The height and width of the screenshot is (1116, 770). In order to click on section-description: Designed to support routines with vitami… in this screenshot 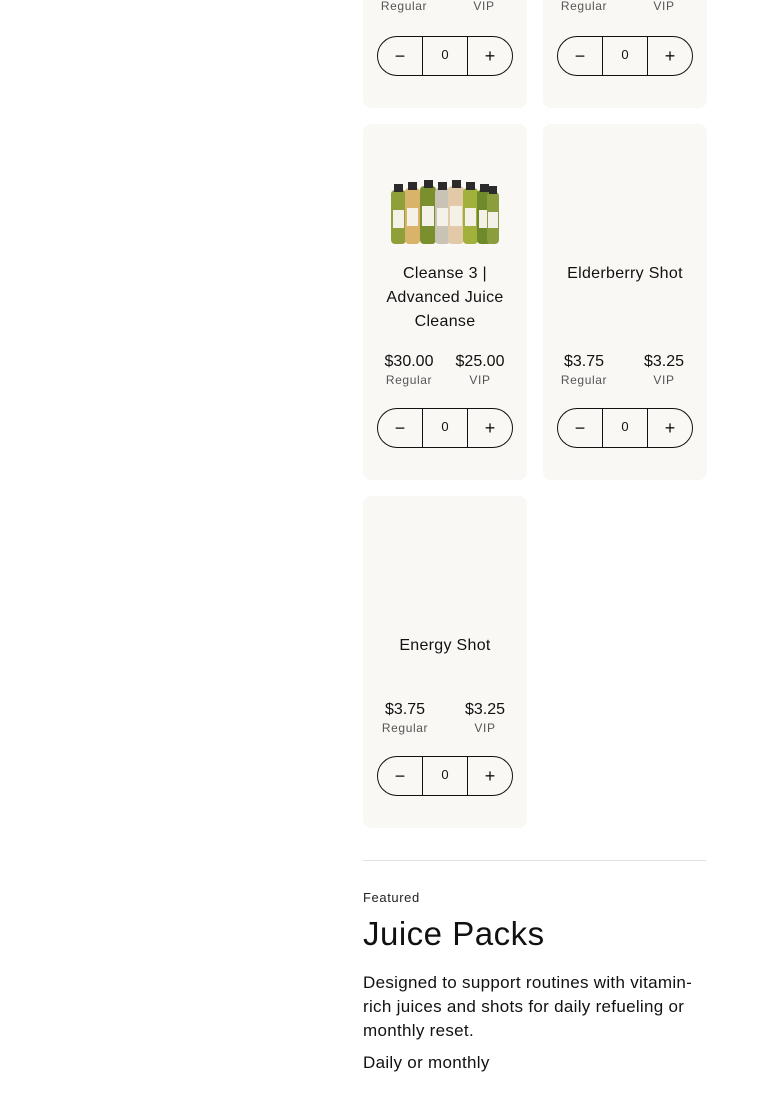, I will do `click(528, 1006)`.